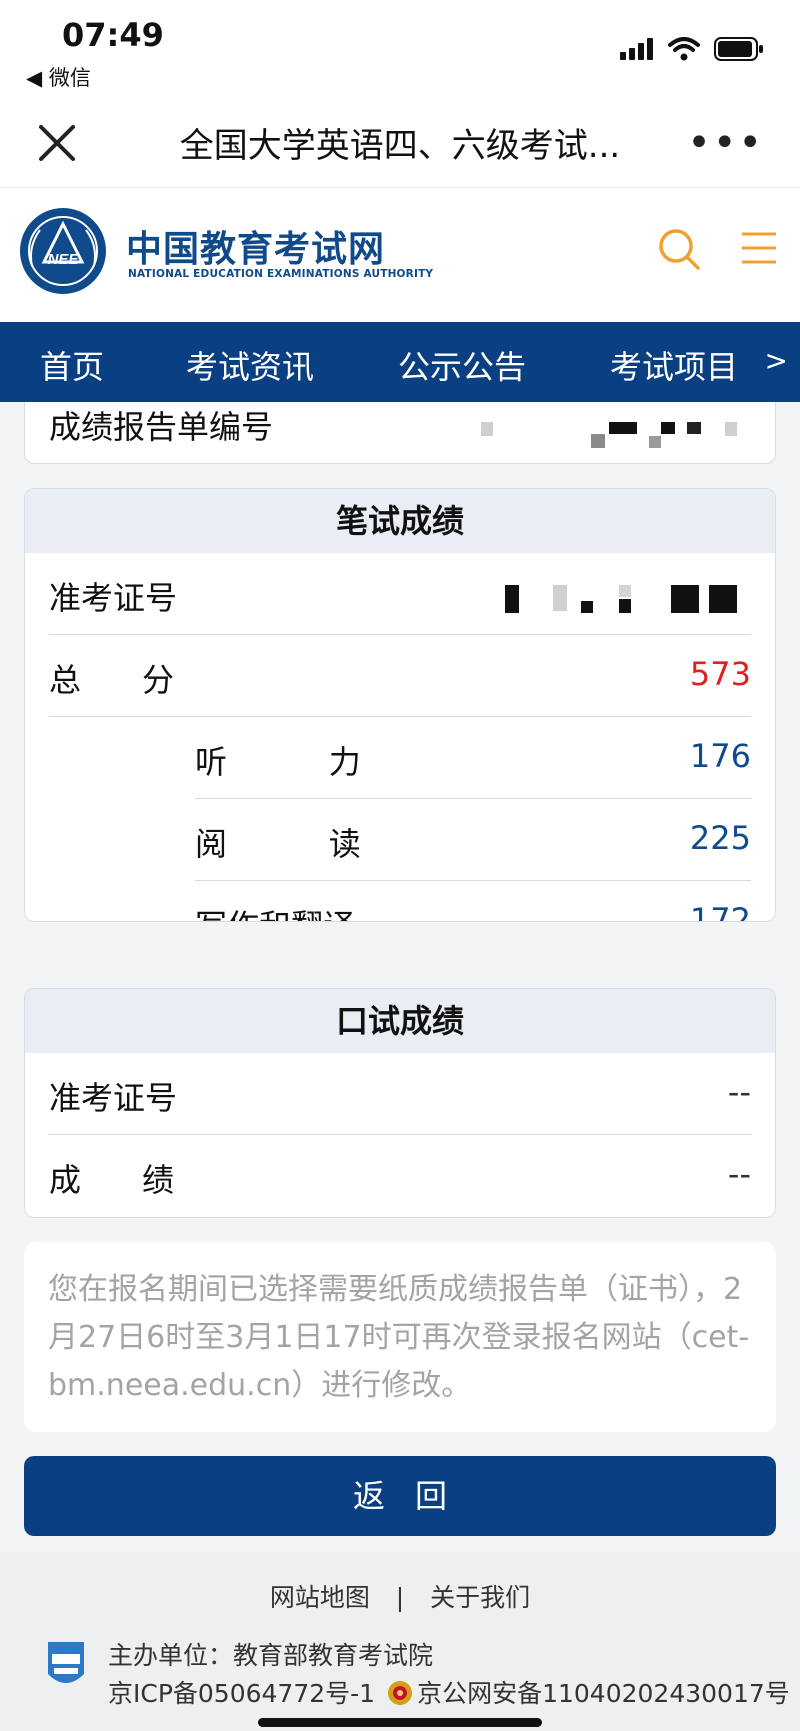 The height and width of the screenshot is (1731, 800). I want to click on oral-score-card: 口试成绩 准考证号 -- 成 绩 --, so click(400, 1103).